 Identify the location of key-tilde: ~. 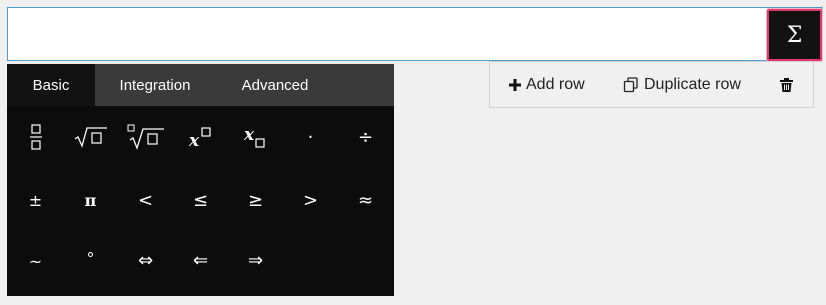
(35, 261).